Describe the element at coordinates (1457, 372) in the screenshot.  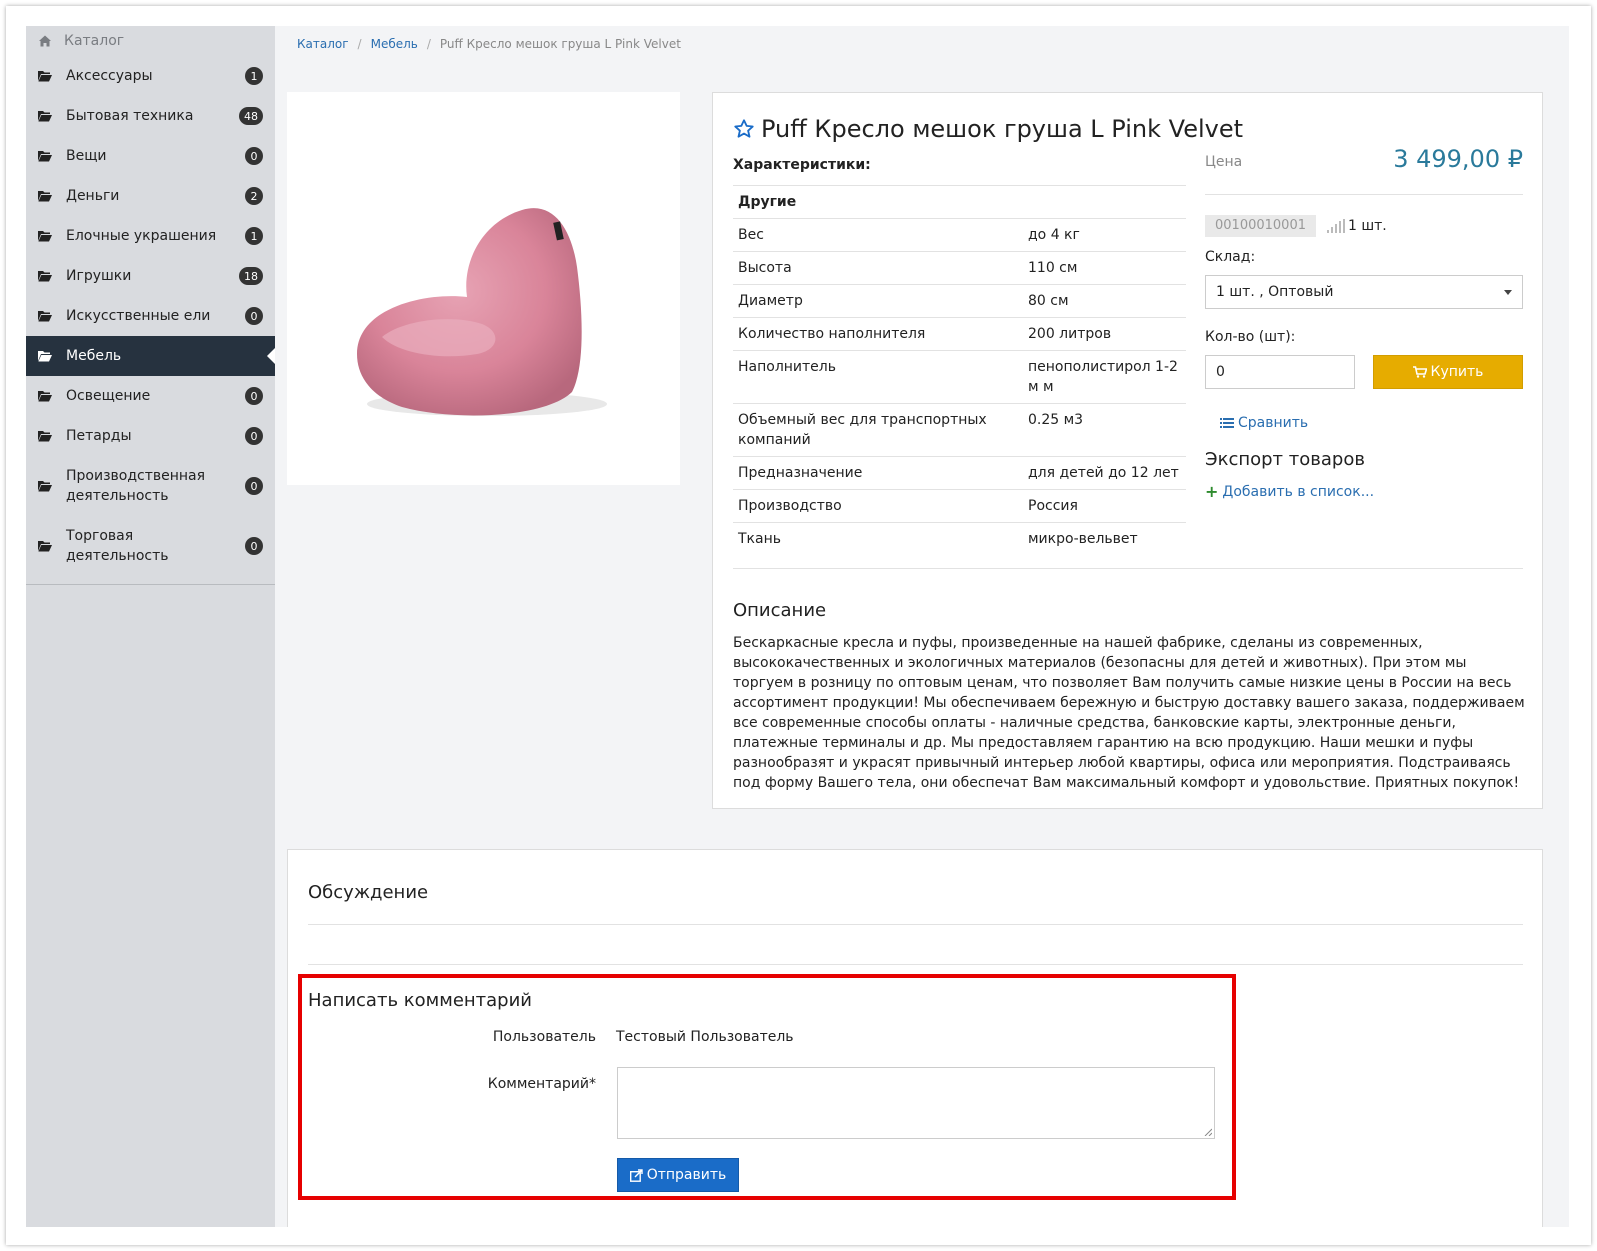
I see `buy-button-label: Купить` at that location.